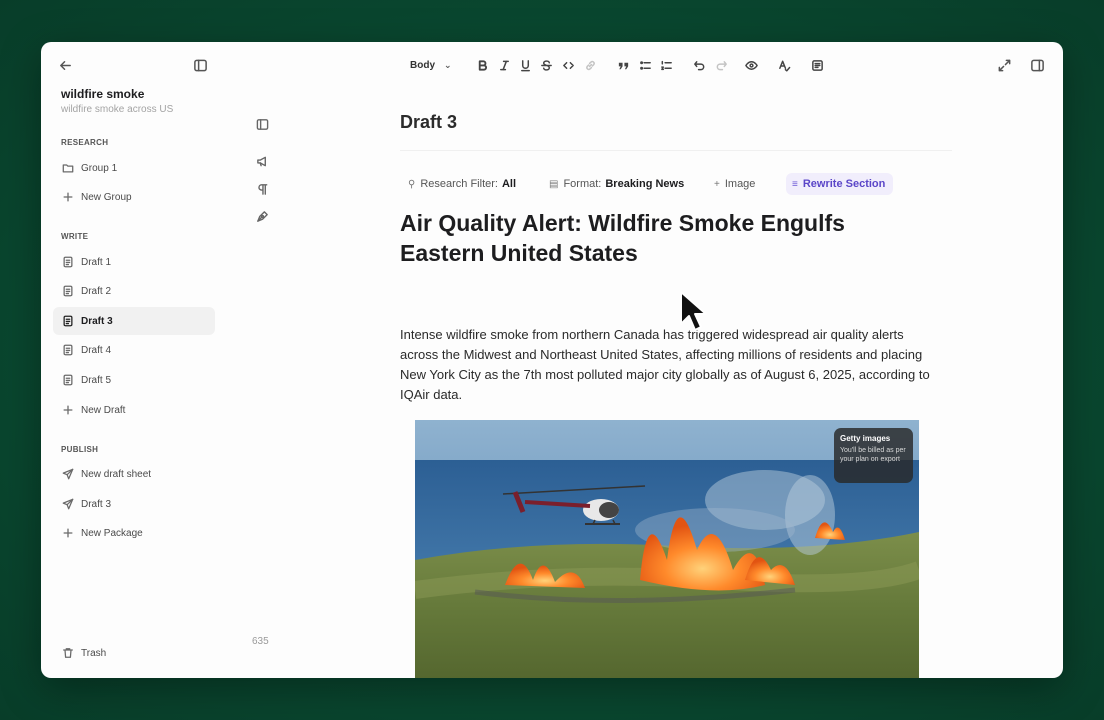 This screenshot has width=1104, height=720. What do you see at coordinates (134, 350) in the screenshot?
I see `sidebar-item-draft-4: Draft 4` at bounding box center [134, 350].